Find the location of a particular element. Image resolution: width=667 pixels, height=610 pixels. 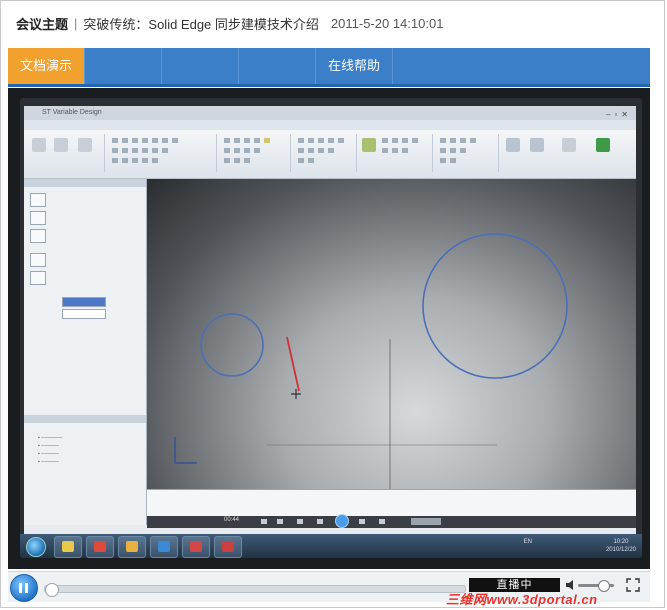

app-ribbon is located at coordinates (330, 154).